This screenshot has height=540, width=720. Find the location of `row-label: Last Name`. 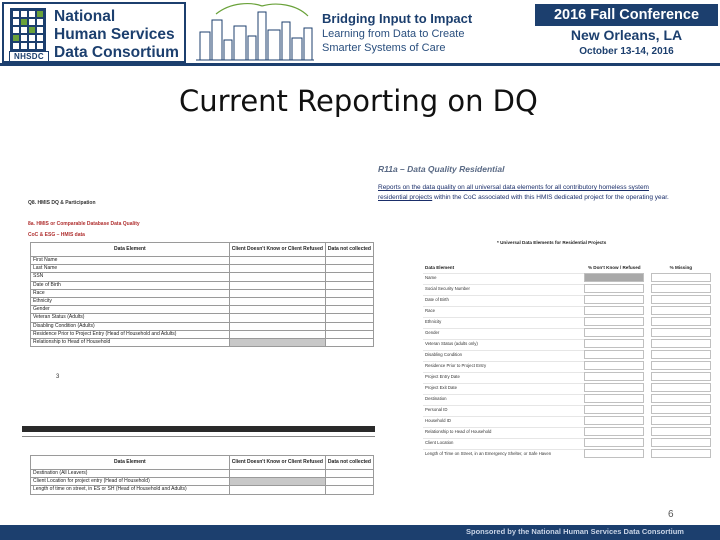

row-label: Last Name is located at coordinates (130, 269).